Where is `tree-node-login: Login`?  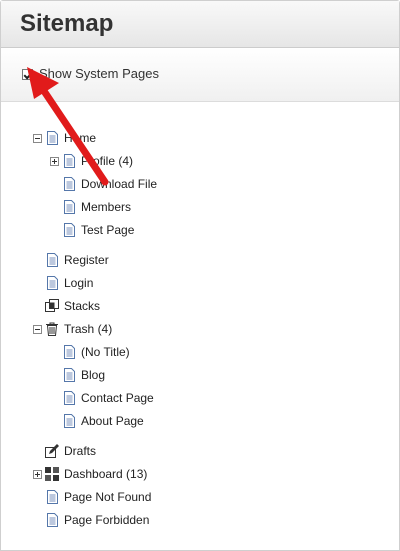 tree-node-login: Login is located at coordinates (70, 283).